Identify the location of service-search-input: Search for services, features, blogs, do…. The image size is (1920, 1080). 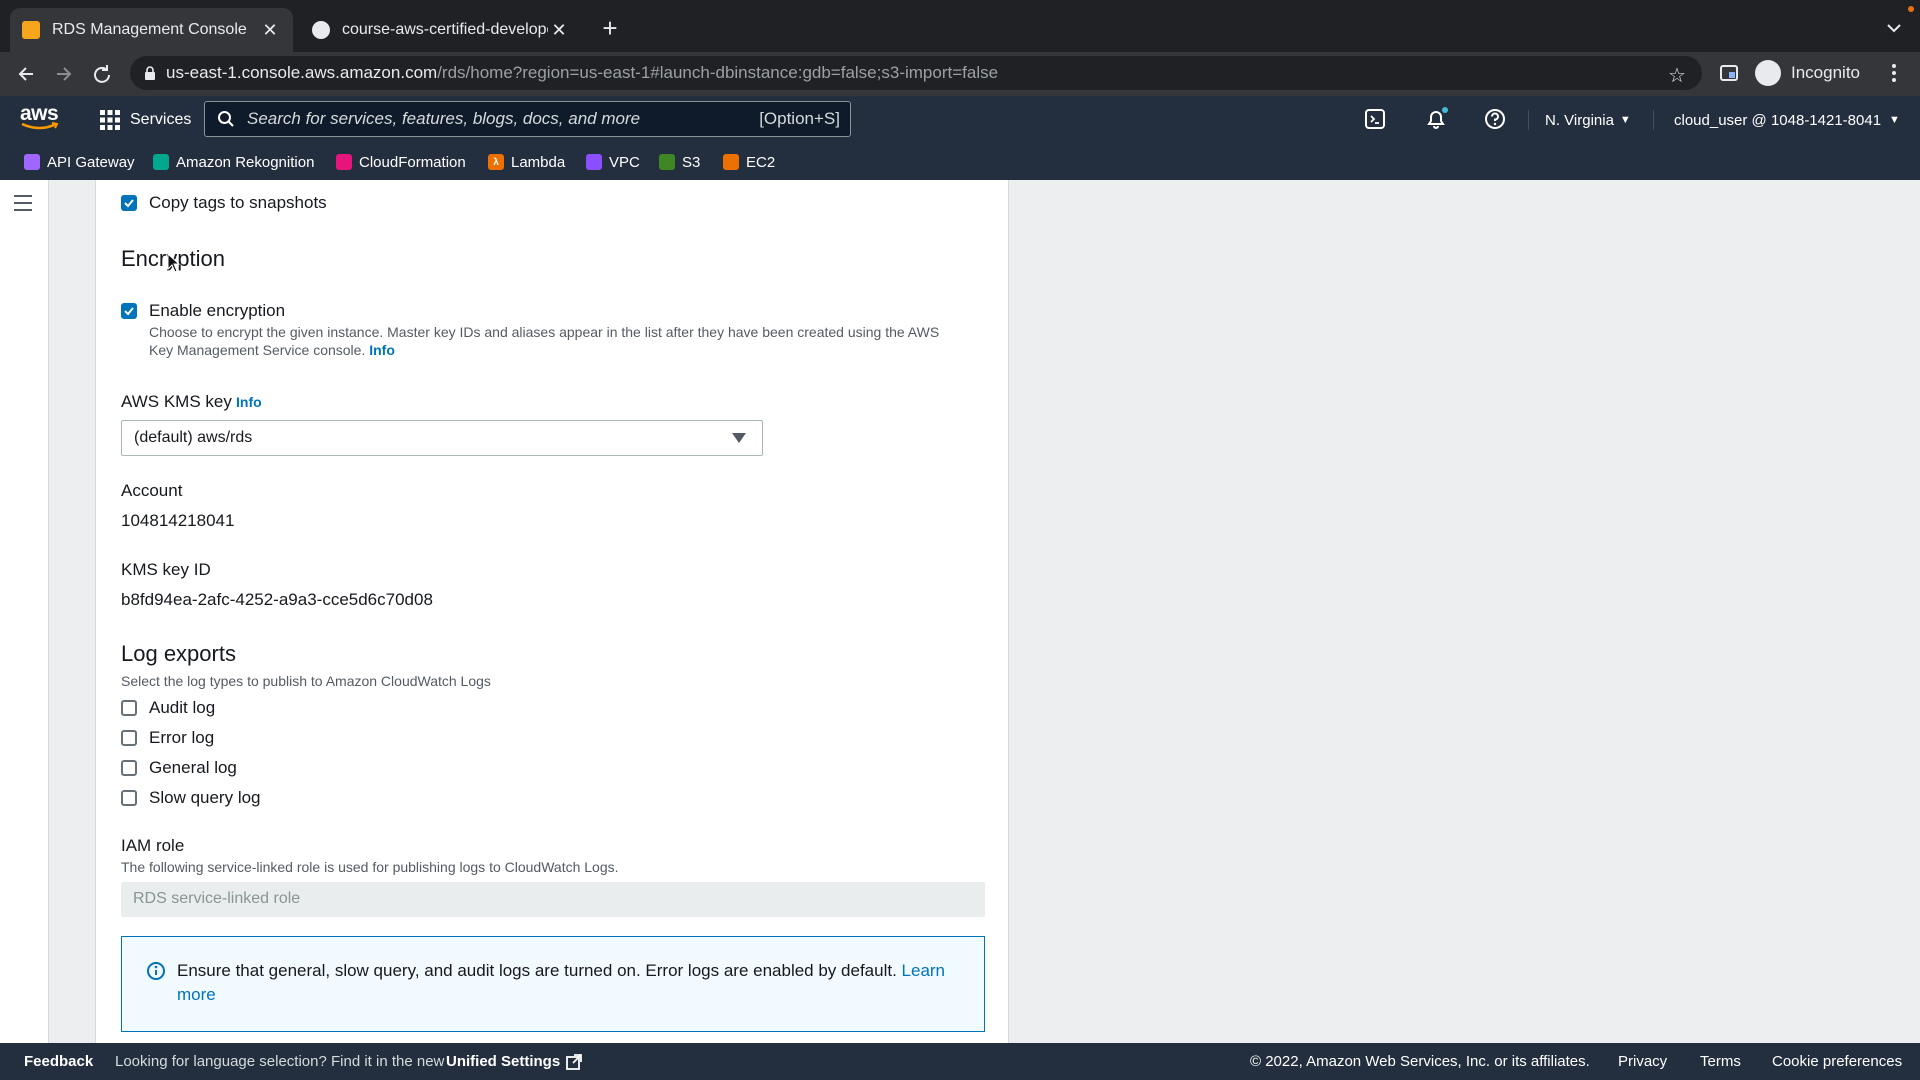
(527, 119).